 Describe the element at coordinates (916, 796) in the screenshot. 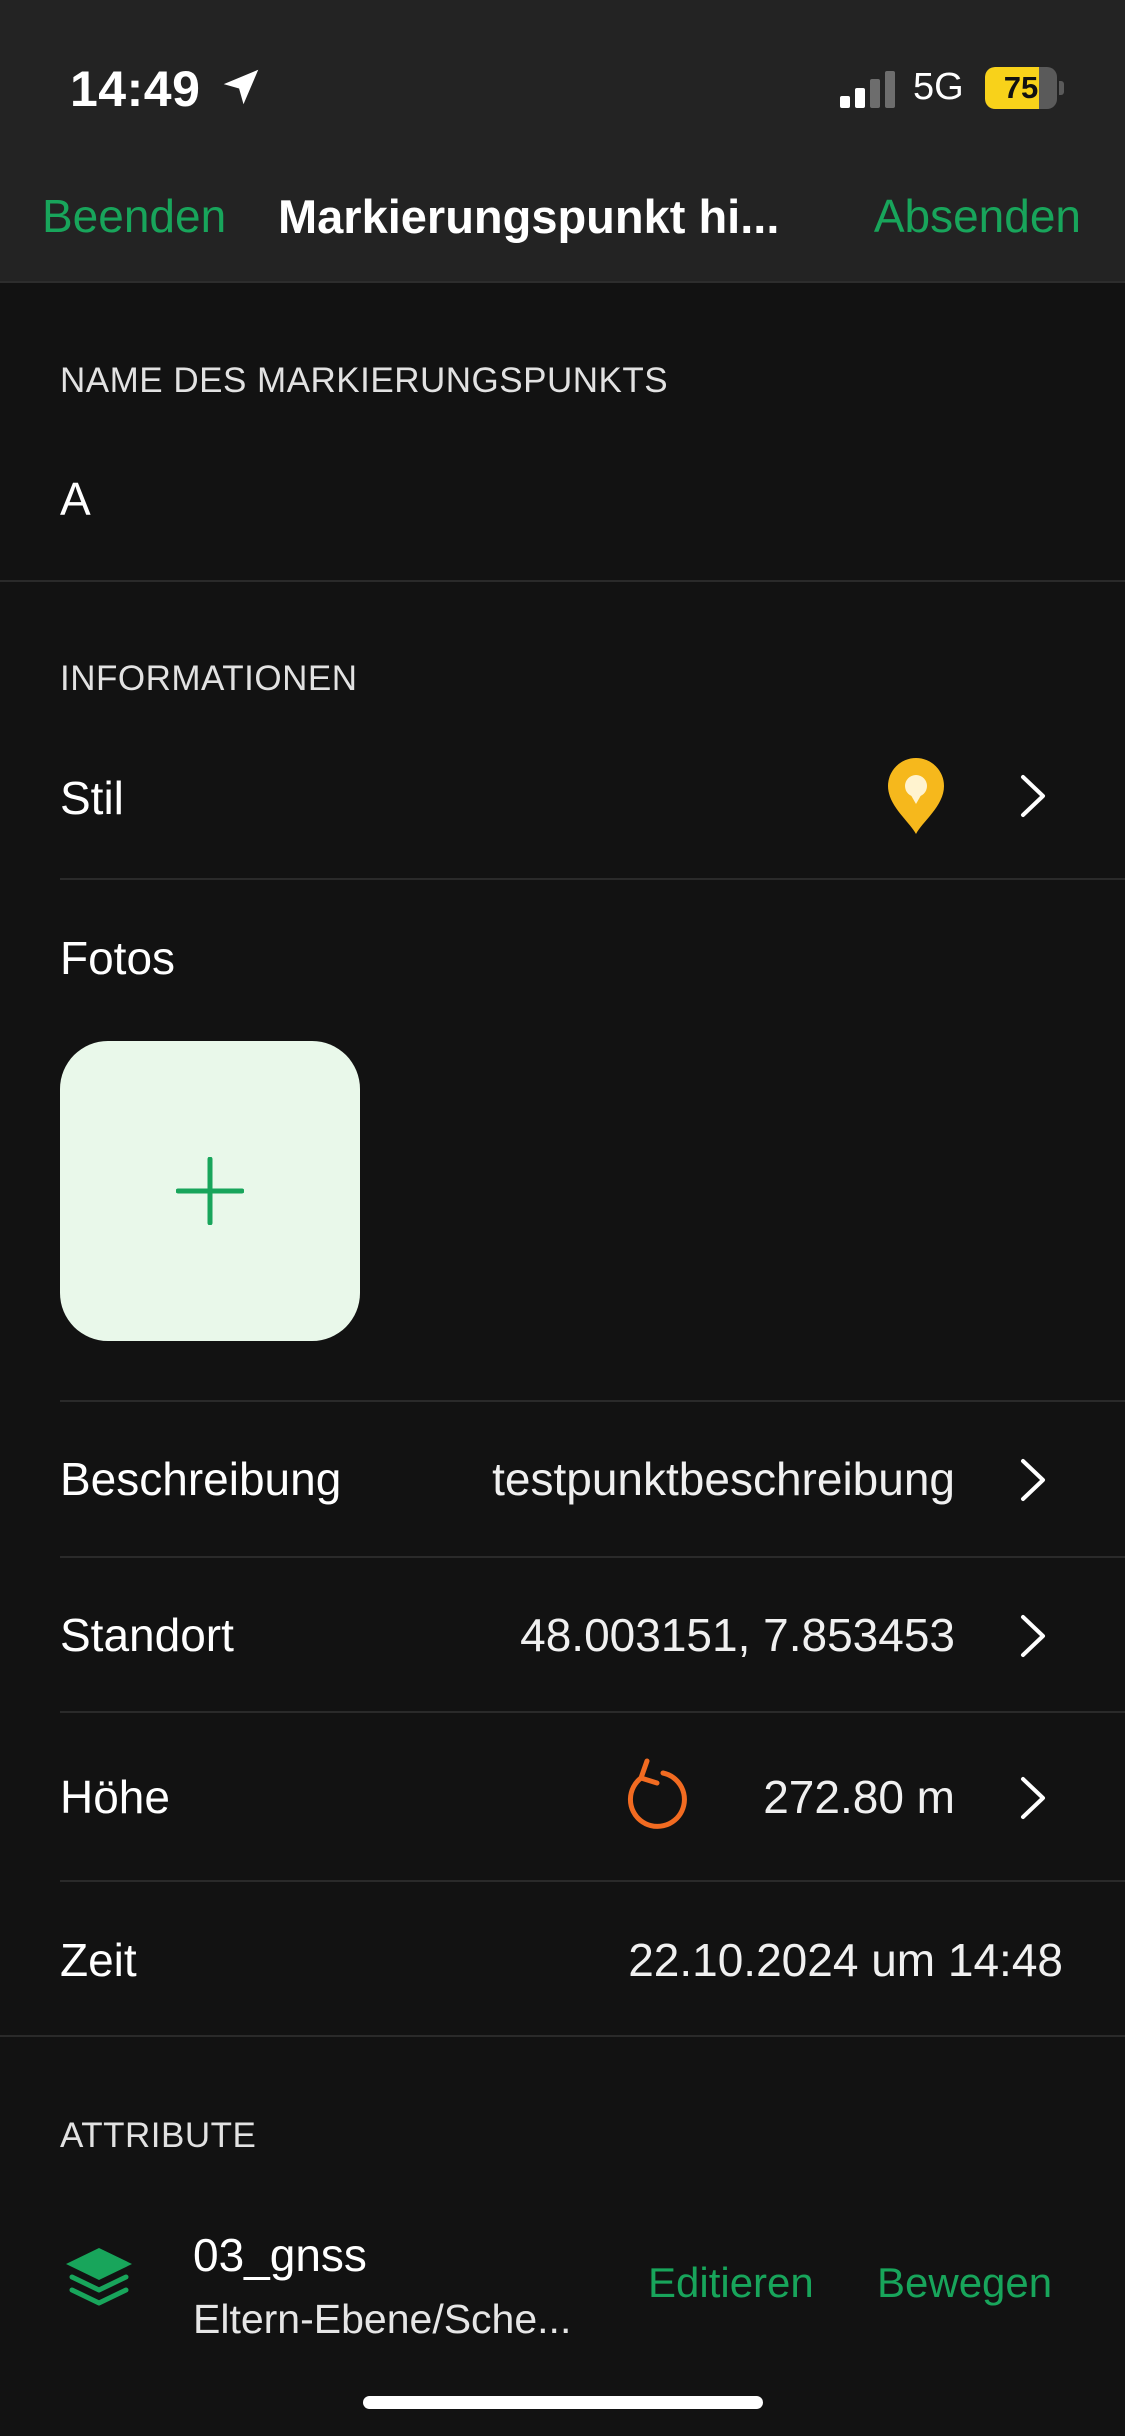

I see `map-pin-icon` at that location.